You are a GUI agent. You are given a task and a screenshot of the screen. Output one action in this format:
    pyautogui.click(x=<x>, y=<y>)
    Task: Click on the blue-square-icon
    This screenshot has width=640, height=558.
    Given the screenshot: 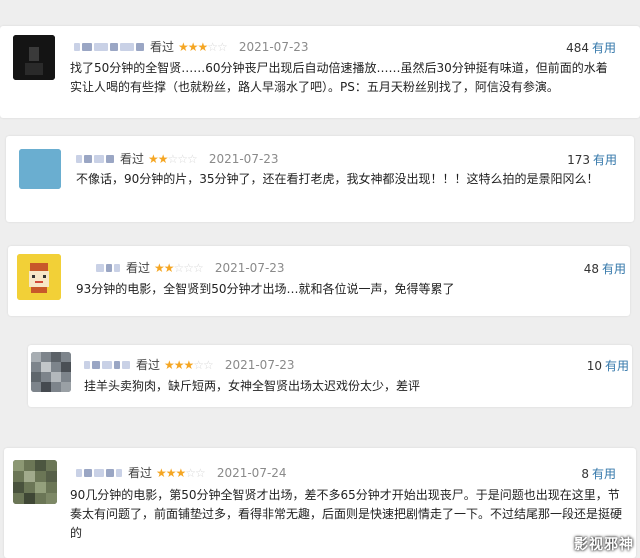 What is the action you would take?
    pyautogui.click(x=40, y=169)
    